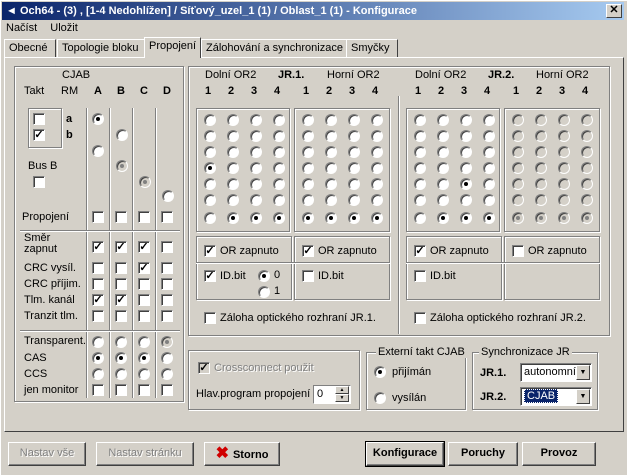 This screenshot has height=476, width=628. Describe the element at coordinates (243, 170) in the screenshot. I see `jr1-dolni-box` at that location.